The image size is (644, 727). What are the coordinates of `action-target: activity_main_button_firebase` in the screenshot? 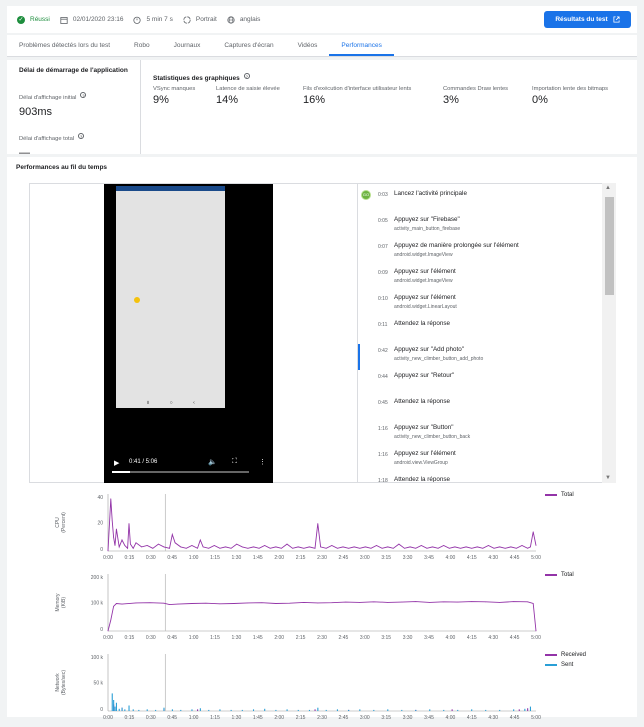 It's located at (427, 229).